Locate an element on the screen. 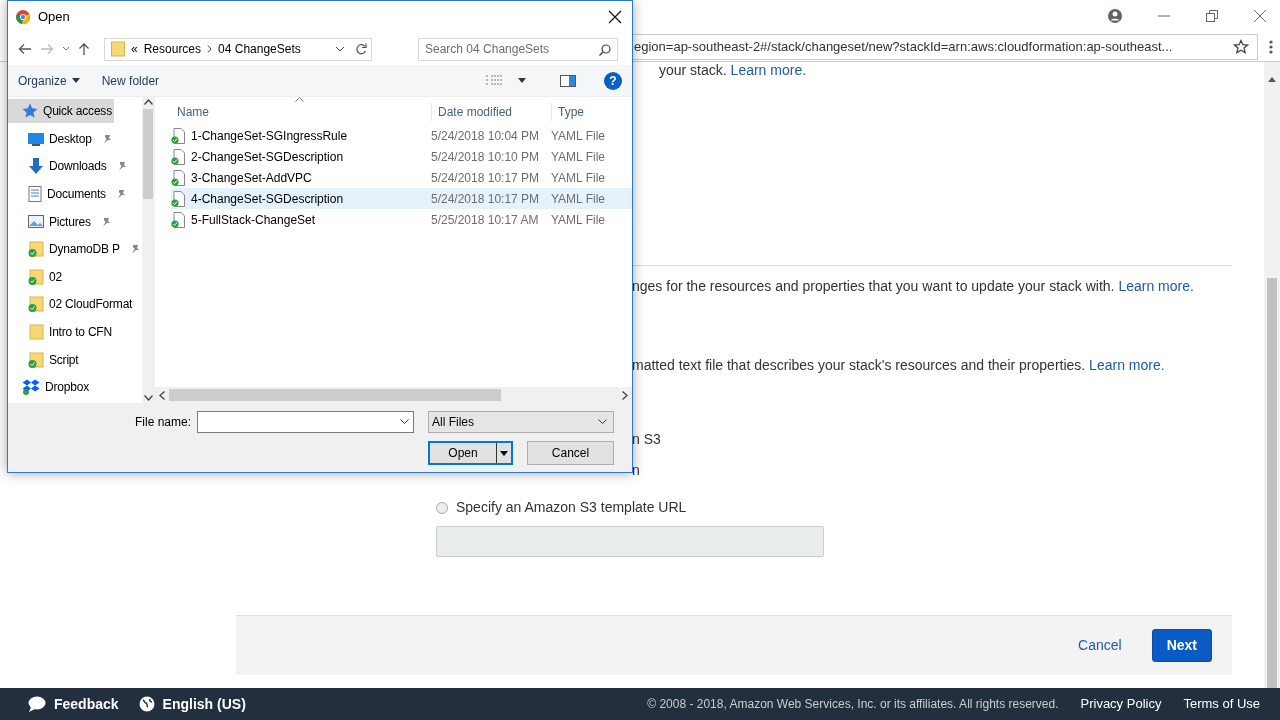  sidebar-item: Documents is located at coordinates (68, 193).